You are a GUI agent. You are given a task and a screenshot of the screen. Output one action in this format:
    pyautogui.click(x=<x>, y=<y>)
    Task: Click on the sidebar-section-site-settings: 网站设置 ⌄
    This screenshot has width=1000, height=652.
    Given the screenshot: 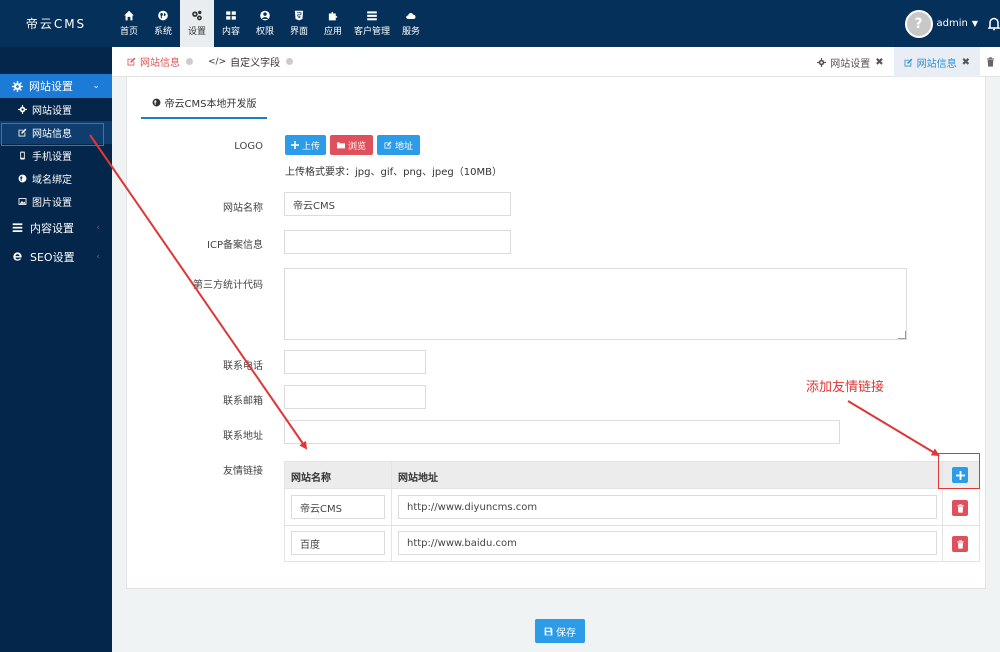 What is the action you would take?
    pyautogui.click(x=56, y=86)
    